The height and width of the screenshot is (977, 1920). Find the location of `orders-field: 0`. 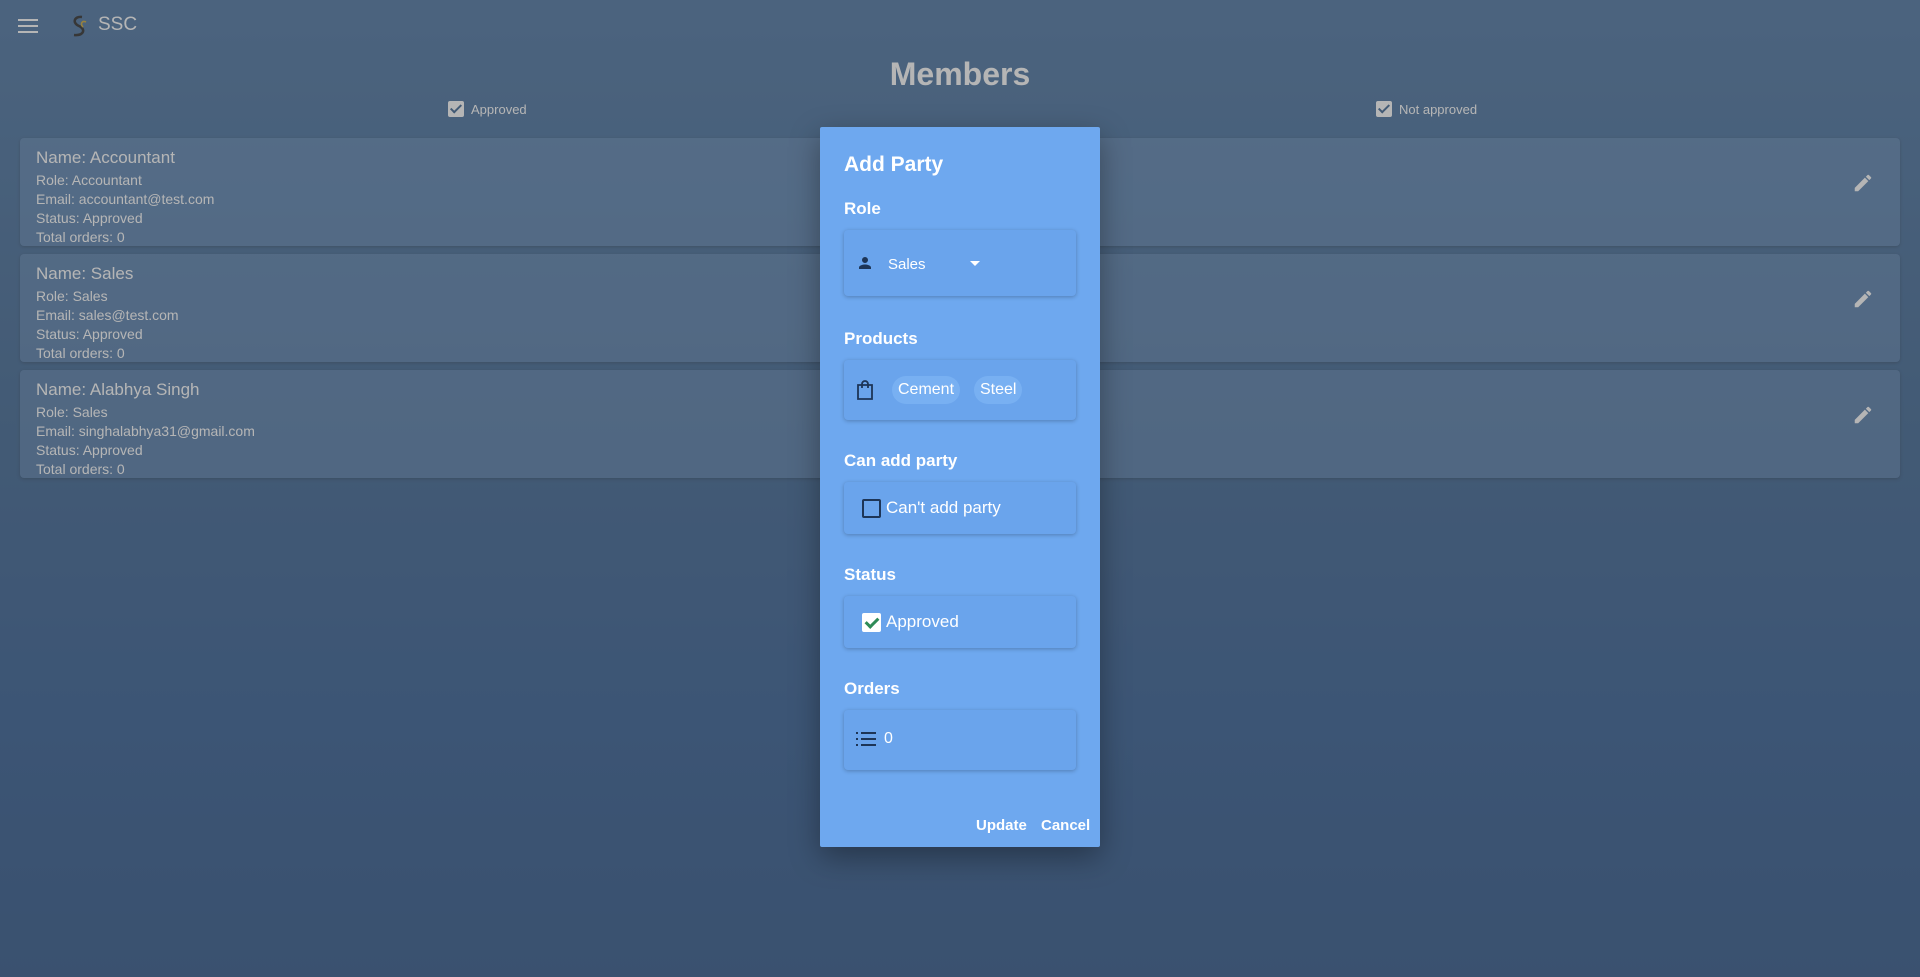

orders-field: 0 is located at coordinates (960, 740).